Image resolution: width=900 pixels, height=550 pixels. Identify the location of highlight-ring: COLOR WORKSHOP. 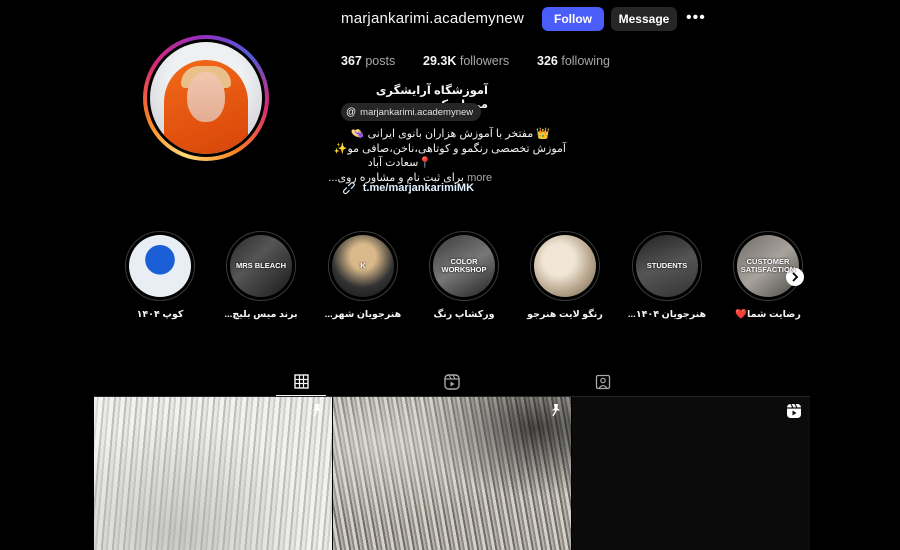
(464, 266).